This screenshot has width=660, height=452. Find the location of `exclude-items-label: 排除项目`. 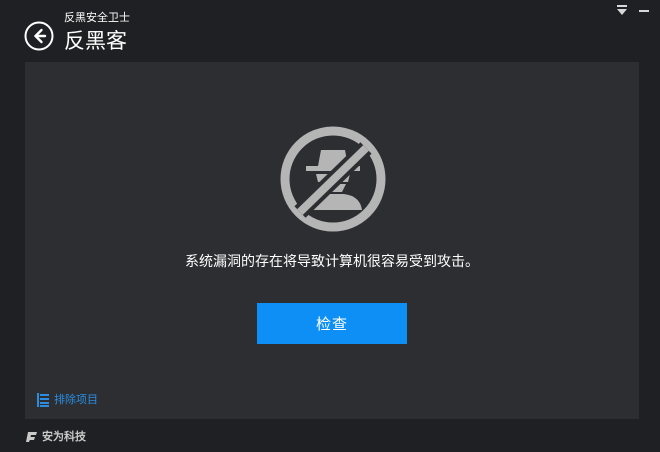

exclude-items-label: 排除项目 is located at coordinates (76, 399).